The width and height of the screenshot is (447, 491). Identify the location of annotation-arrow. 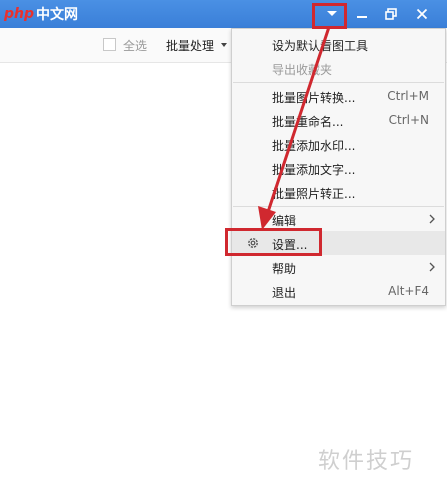
(294, 128).